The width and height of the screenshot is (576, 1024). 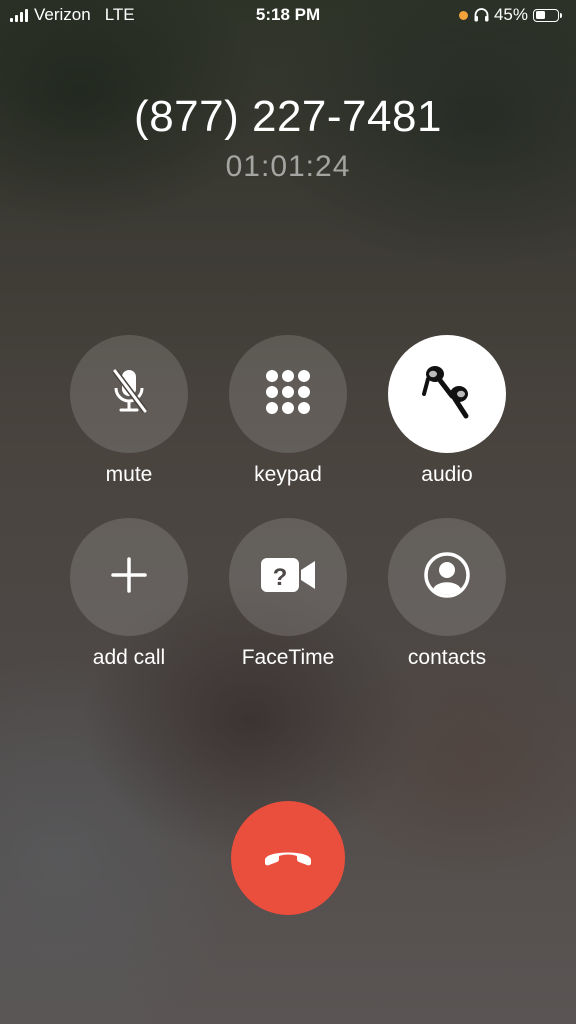 I want to click on airpods-icon, so click(x=447, y=394).